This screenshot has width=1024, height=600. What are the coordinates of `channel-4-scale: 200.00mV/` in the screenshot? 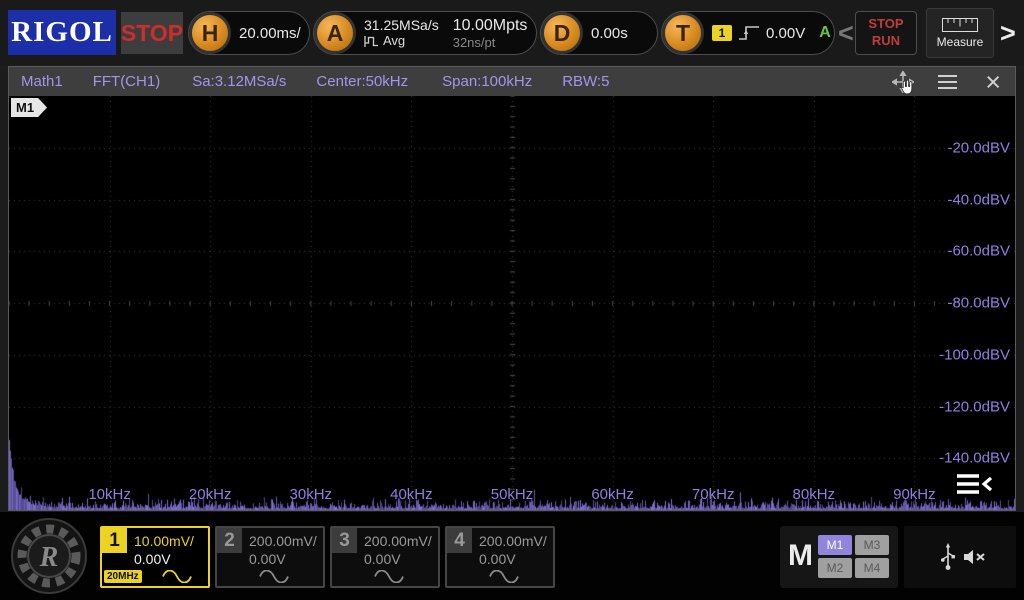 It's located at (513, 541).